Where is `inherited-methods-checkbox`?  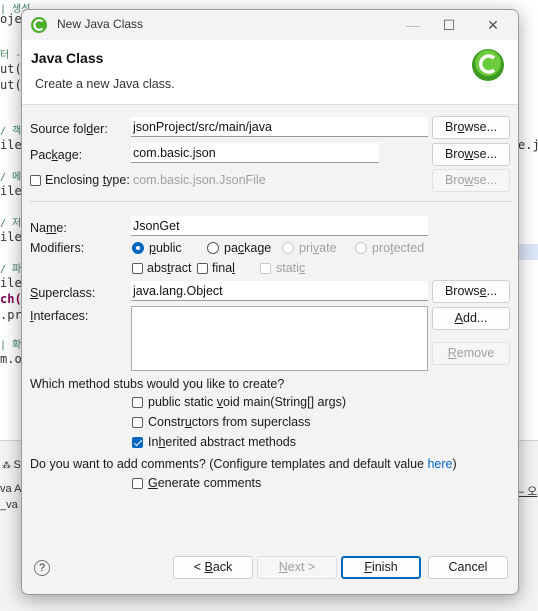
inherited-methods-checkbox is located at coordinates (137, 442).